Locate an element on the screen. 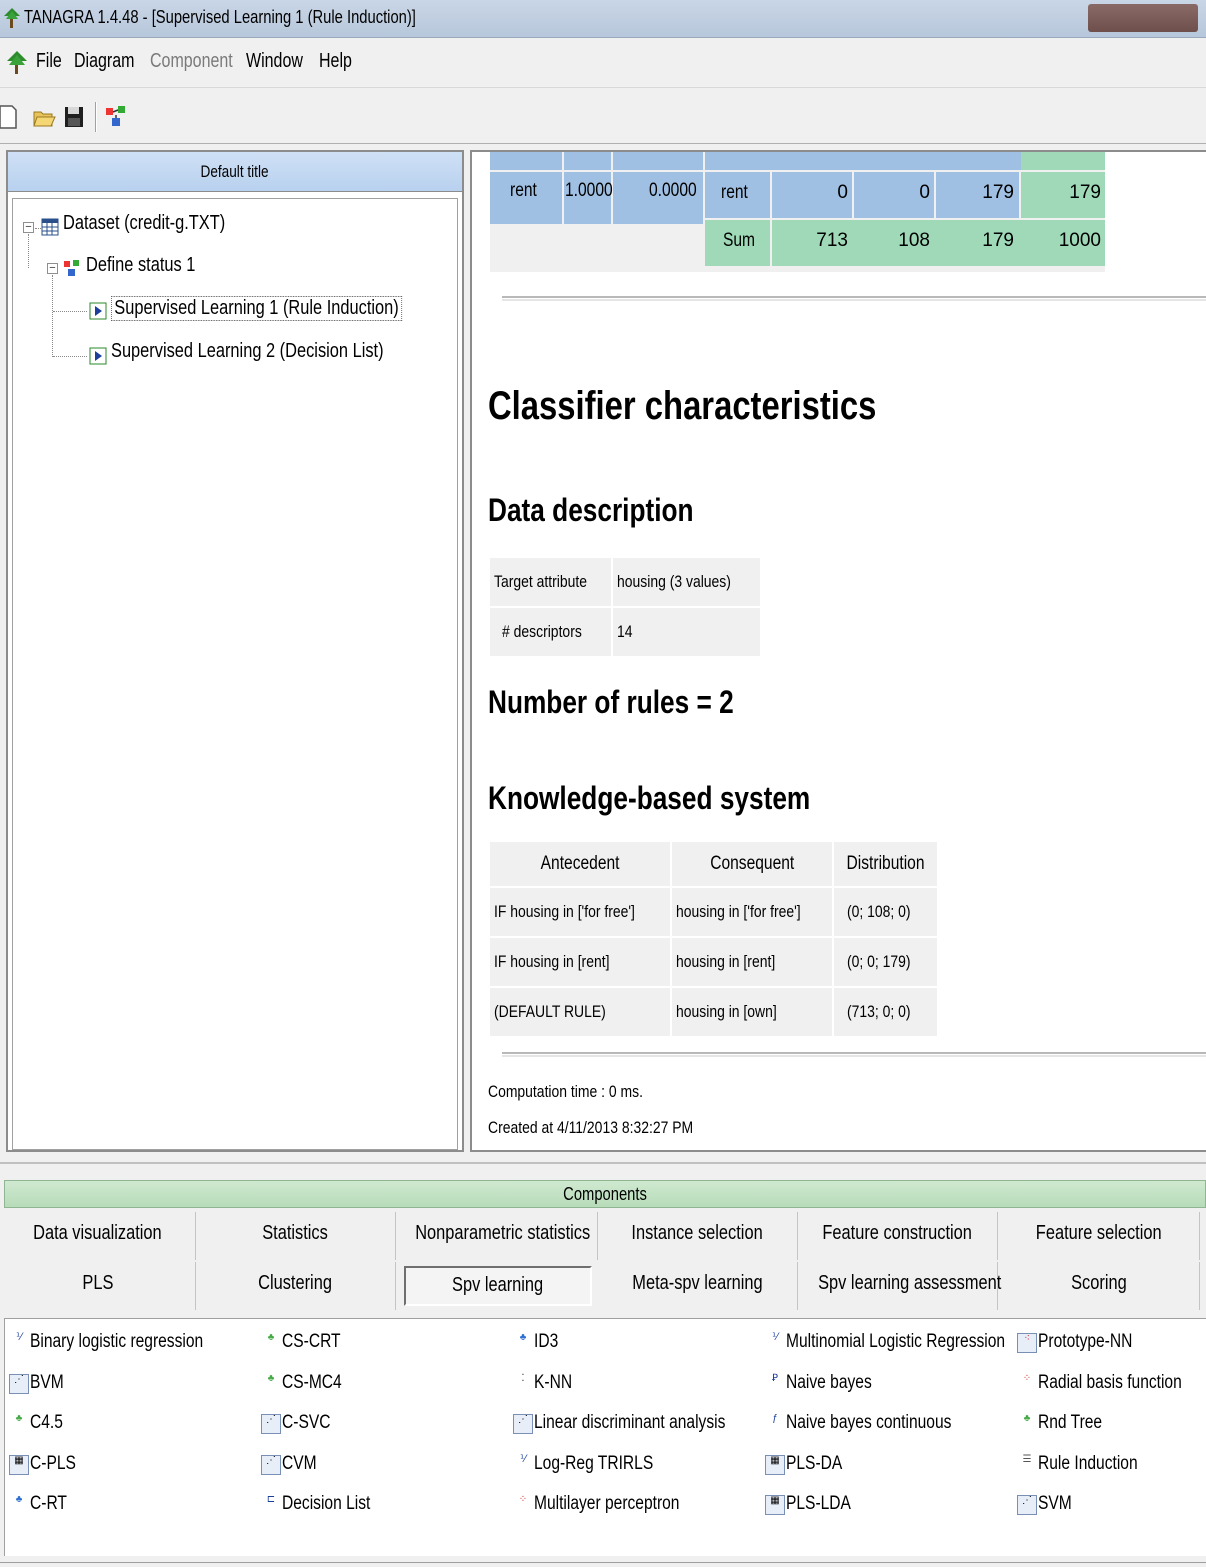  tab-meta-spv-learning: Meta-spv learning is located at coordinates (698, 1286).